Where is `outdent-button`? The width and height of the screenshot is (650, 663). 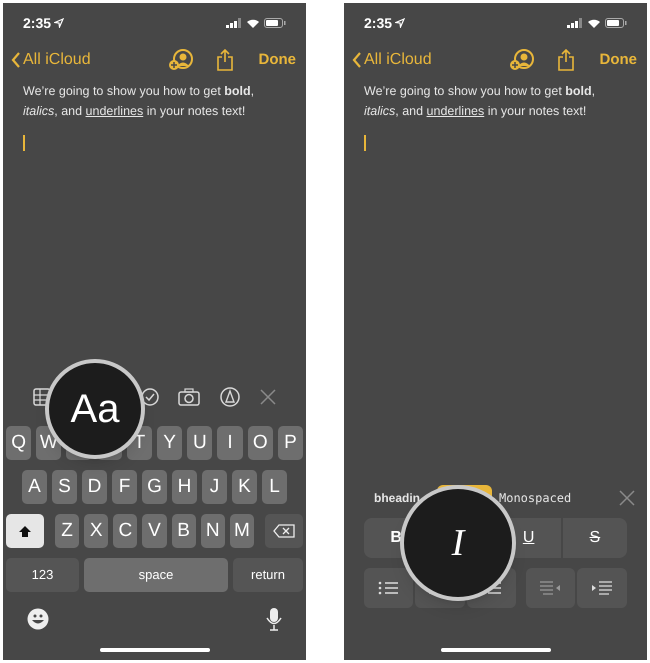 outdent-button is located at coordinates (551, 588).